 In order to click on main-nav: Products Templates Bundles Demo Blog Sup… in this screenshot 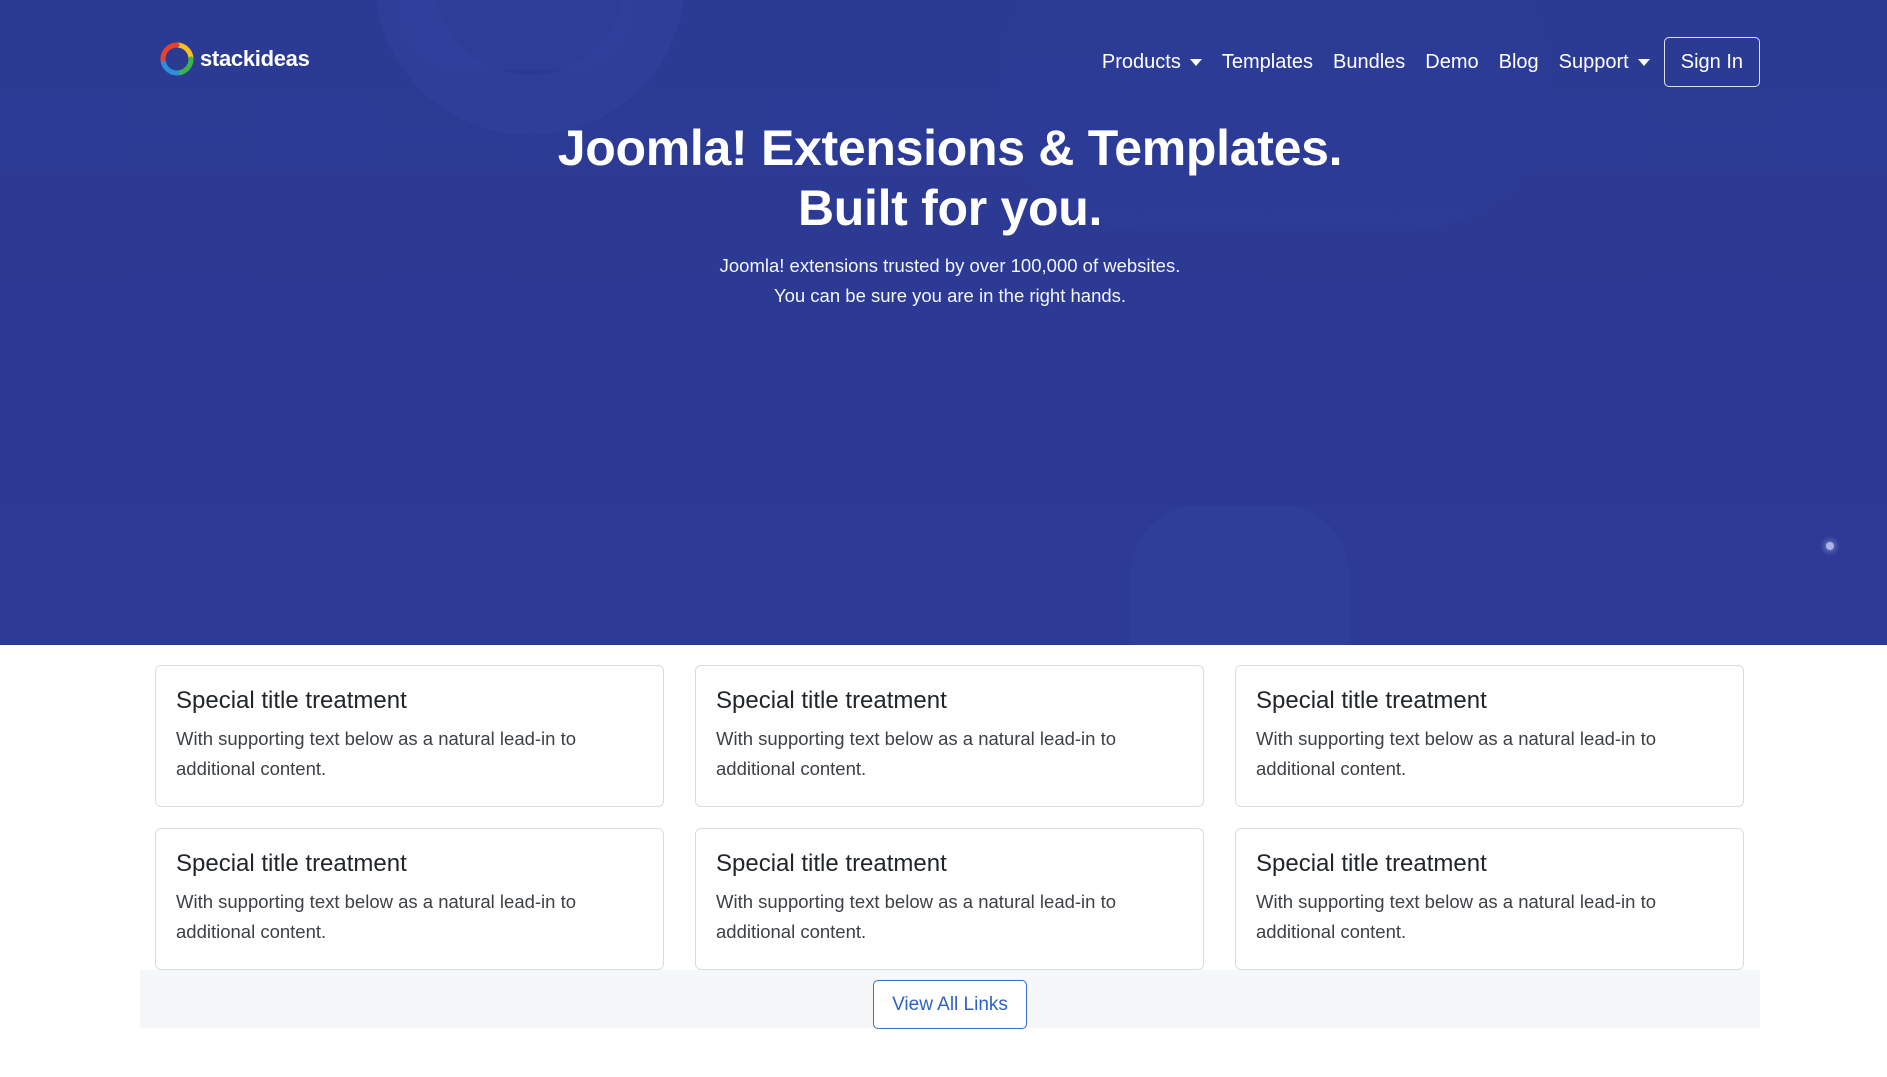, I will do `click(1426, 62)`.